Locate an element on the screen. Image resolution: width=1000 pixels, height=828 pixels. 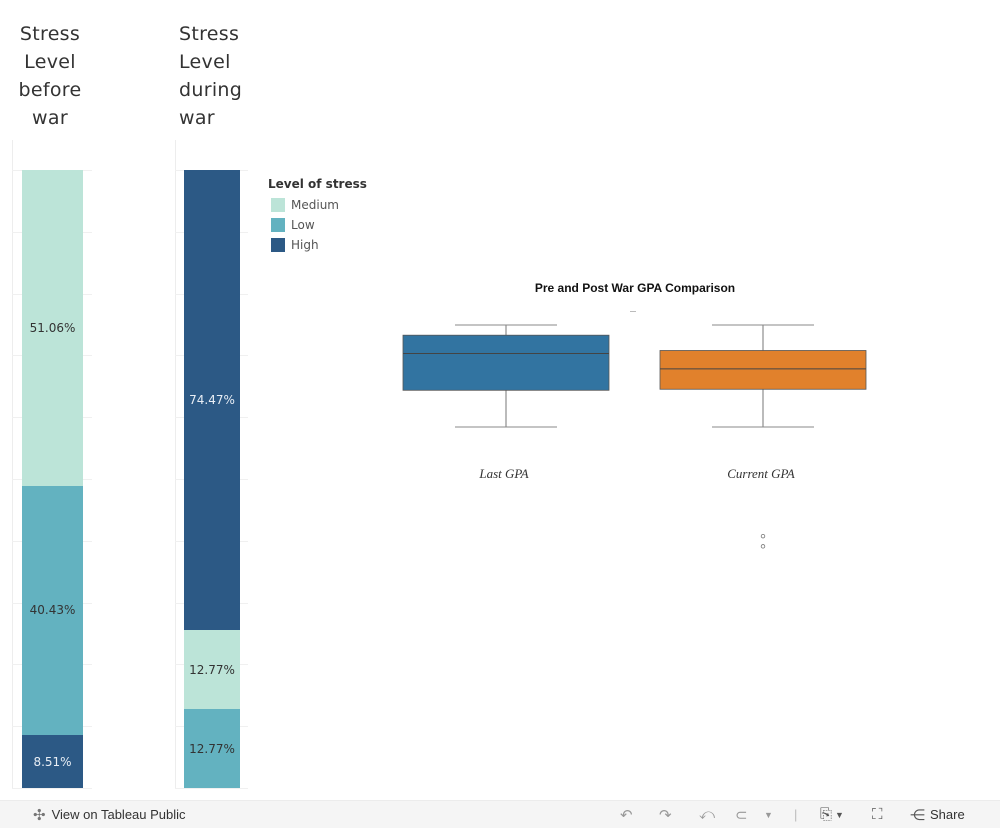
bar-segment-high: 8.51% is located at coordinates (52, 761).